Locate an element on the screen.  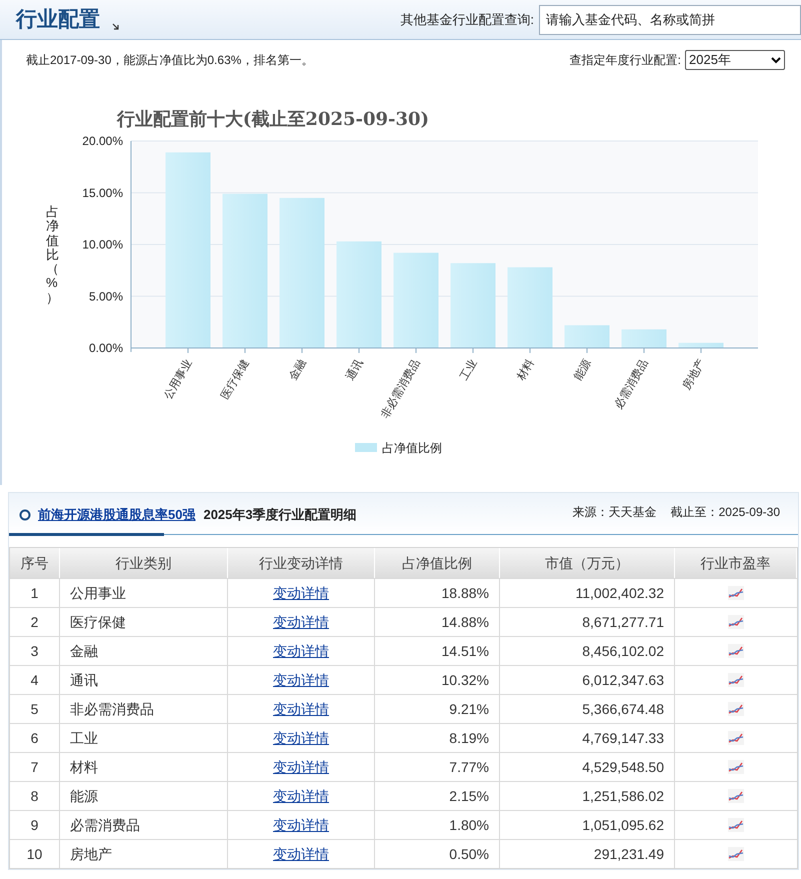
value-cell: 1,051,095.62 is located at coordinates (587, 825).